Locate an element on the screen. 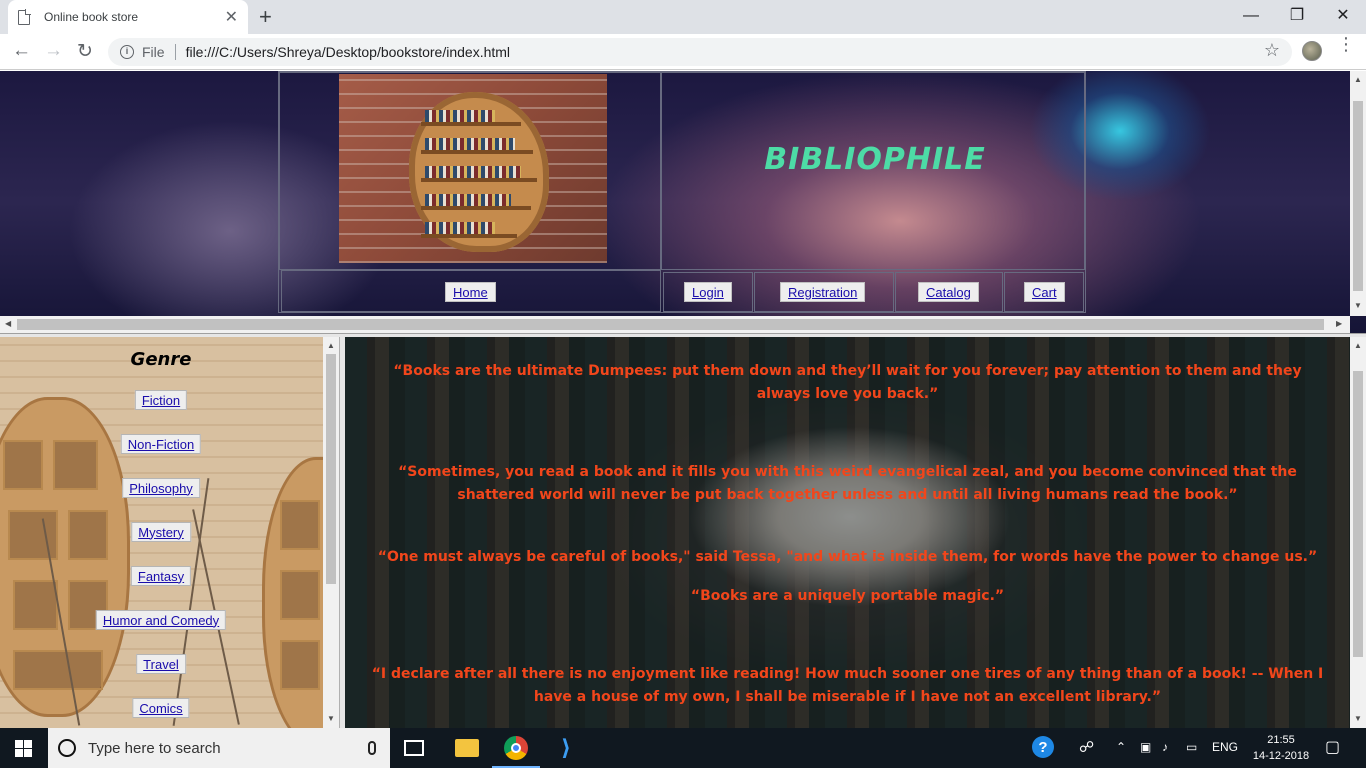 The width and height of the screenshot is (1366, 768). tab-title: Online book store is located at coordinates (91, 17).